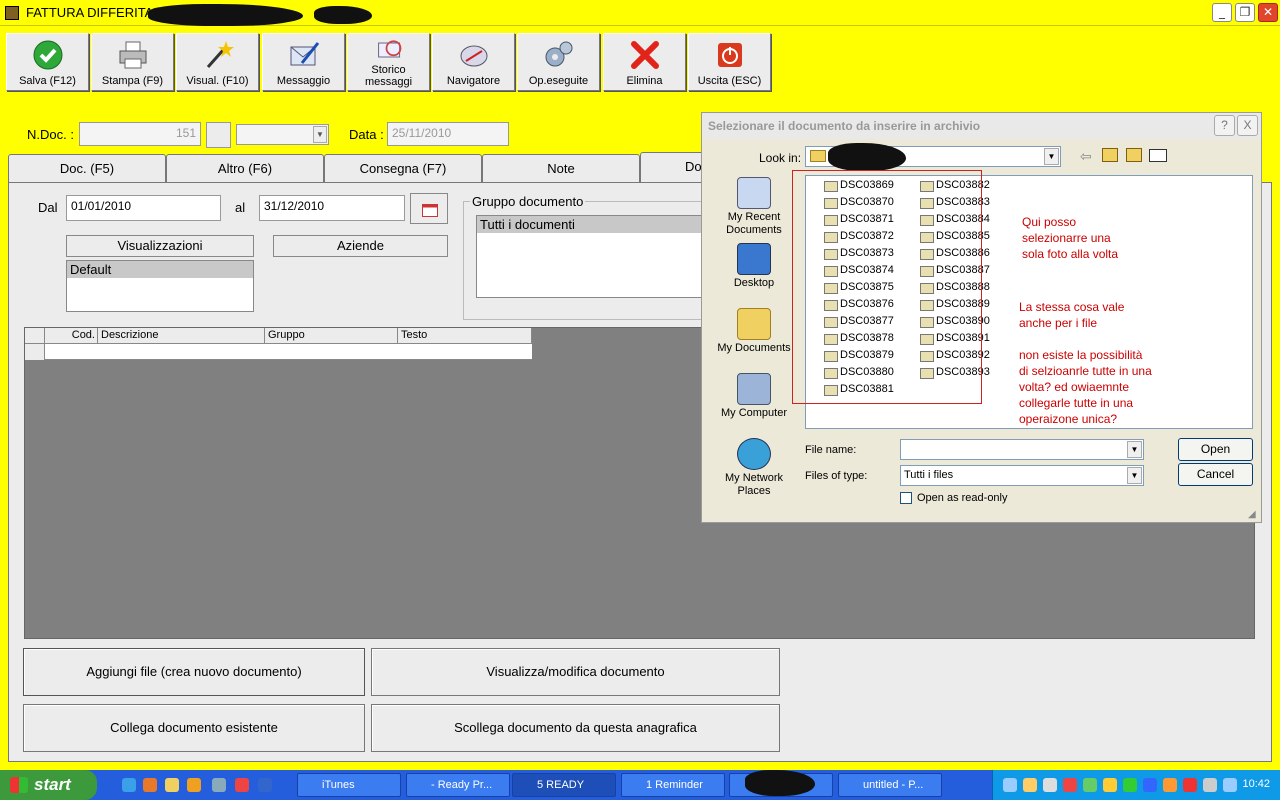 The image size is (1280, 800). Describe the element at coordinates (332, 208) in the screenshot. I see `al-field: 31/12/2010` at that location.